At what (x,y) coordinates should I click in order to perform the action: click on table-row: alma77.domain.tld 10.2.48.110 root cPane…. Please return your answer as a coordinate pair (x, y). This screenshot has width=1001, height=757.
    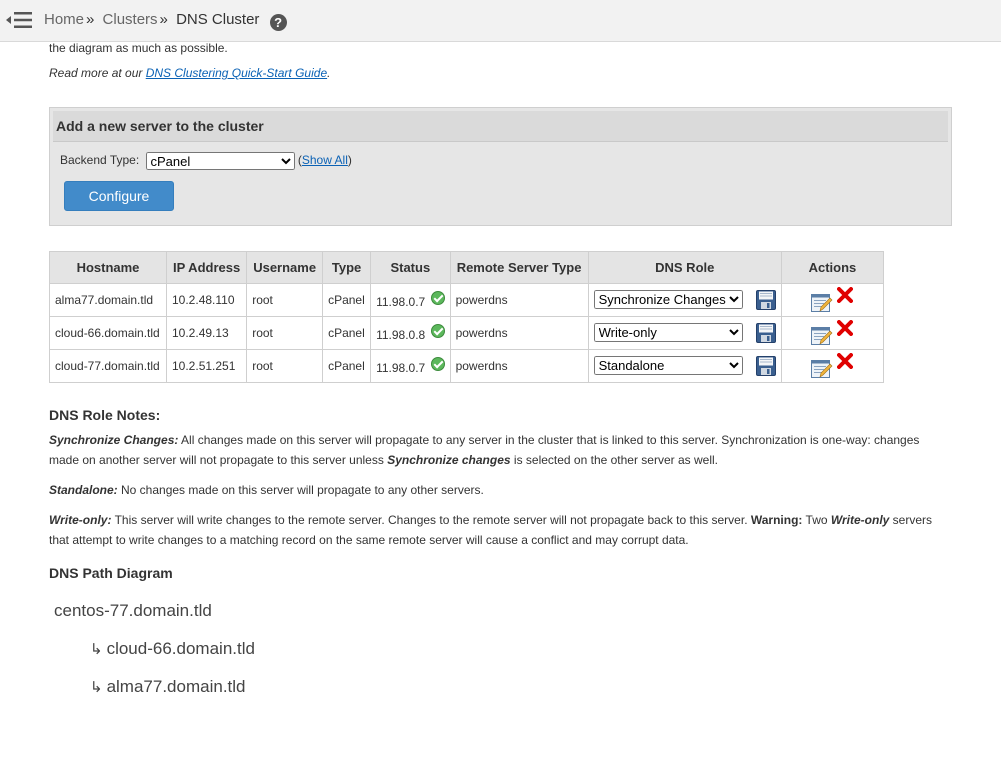
    Looking at the image, I should click on (466, 300).